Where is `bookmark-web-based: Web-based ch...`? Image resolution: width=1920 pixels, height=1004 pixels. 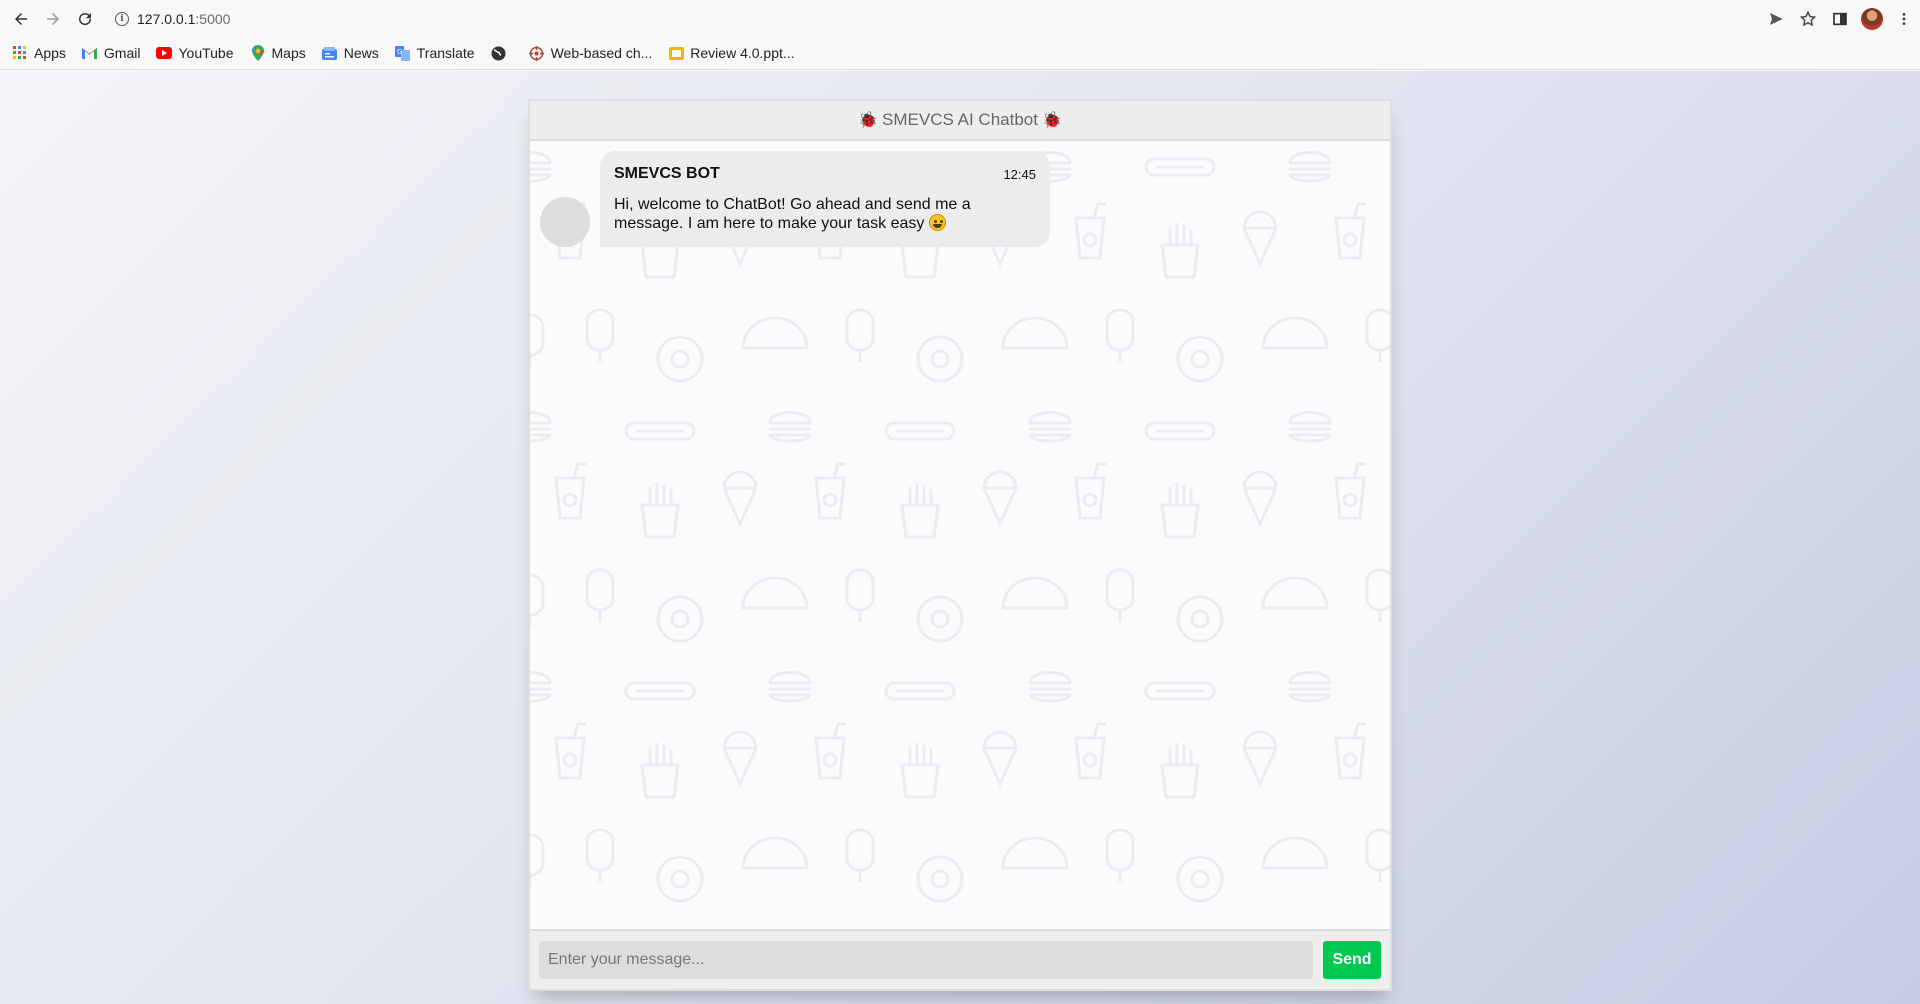
bookmark-web-based: Web-based ch... is located at coordinates (591, 53).